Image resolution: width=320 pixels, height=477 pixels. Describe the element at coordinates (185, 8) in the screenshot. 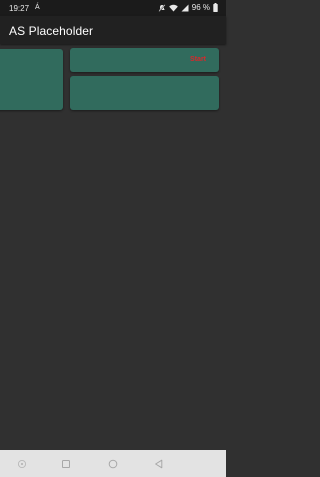

I see `signal-icon` at that location.